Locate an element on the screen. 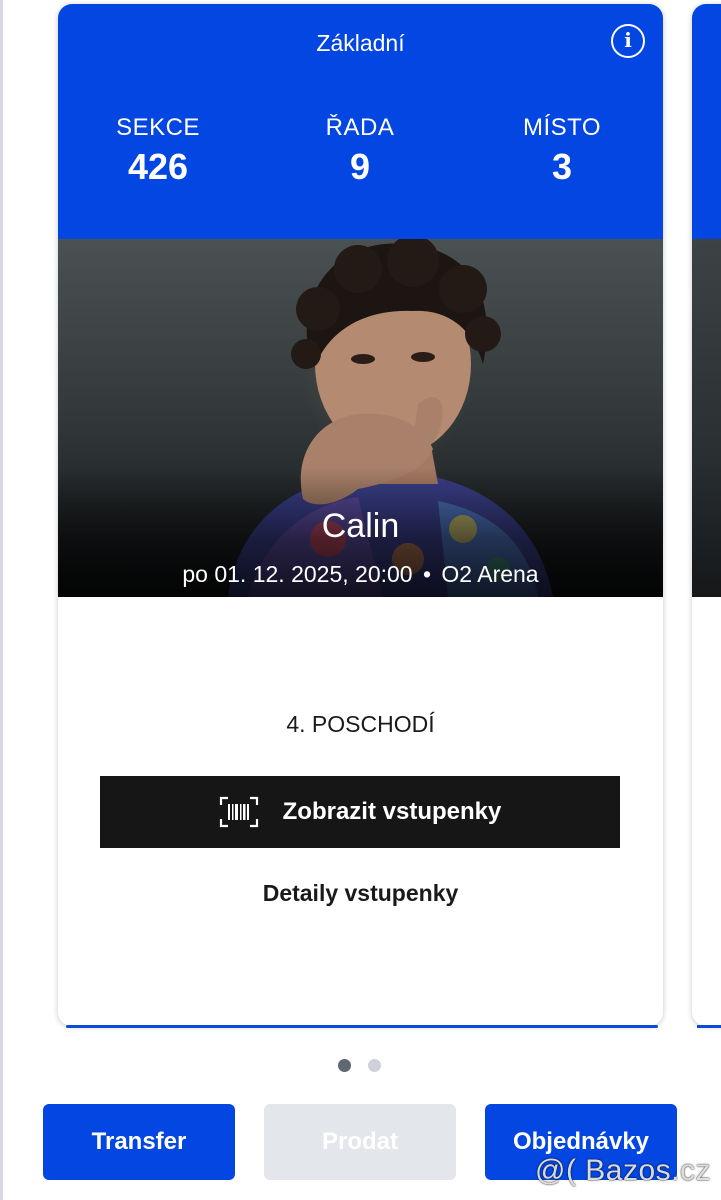  card-accent-line is located at coordinates (362, 1026).